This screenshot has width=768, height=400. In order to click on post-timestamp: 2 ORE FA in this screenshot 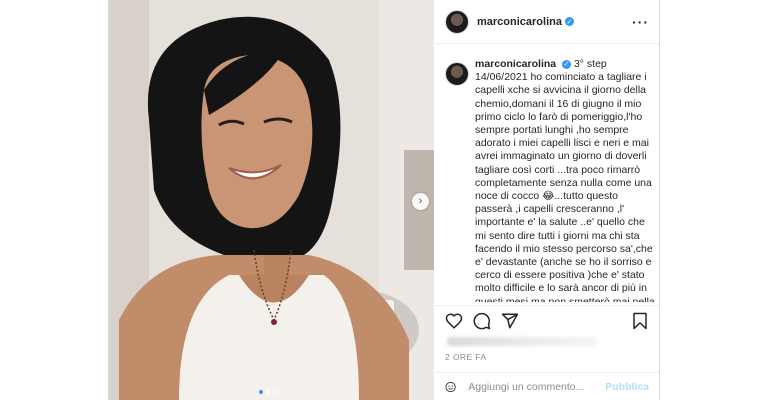, I will do `click(466, 357)`.